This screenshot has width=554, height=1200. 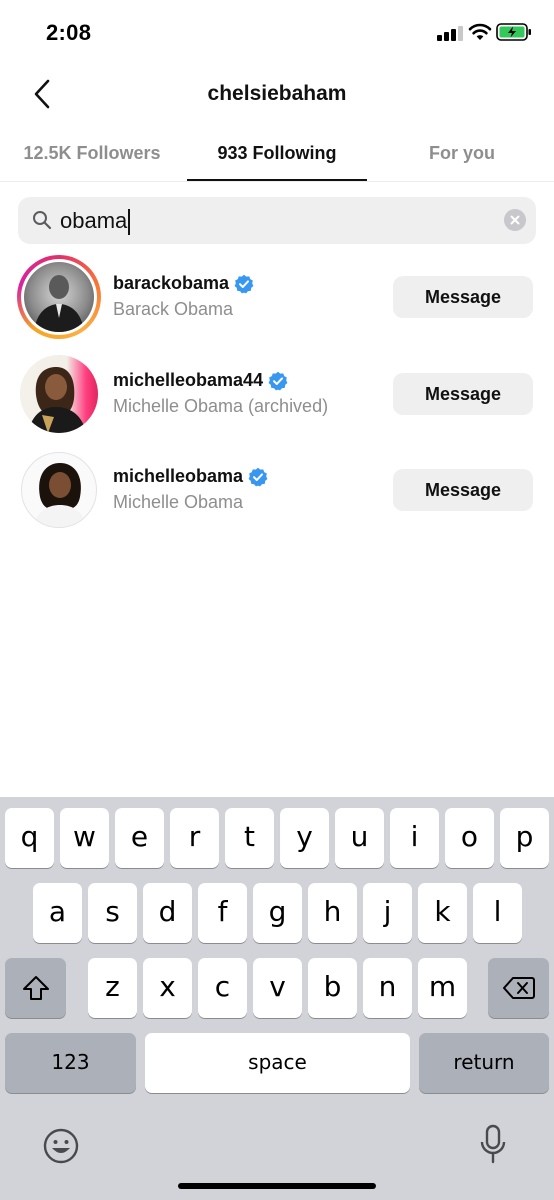 What do you see at coordinates (222, 988) in the screenshot?
I see `key-c: c` at bounding box center [222, 988].